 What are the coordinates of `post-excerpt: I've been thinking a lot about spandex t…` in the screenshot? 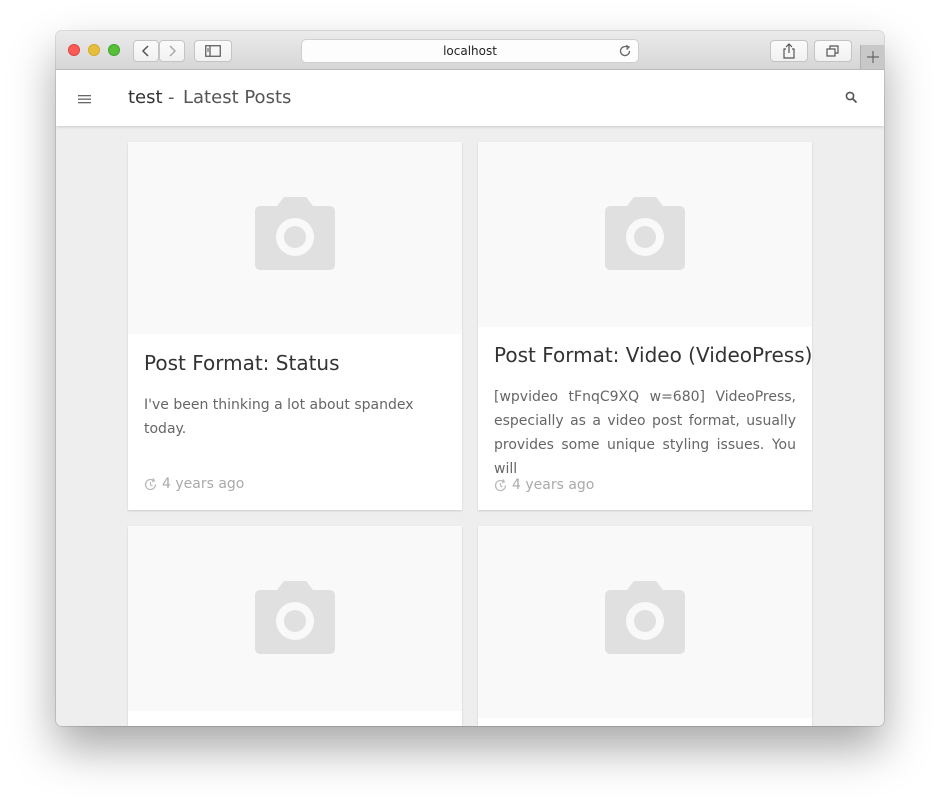 It's located at (279, 417).